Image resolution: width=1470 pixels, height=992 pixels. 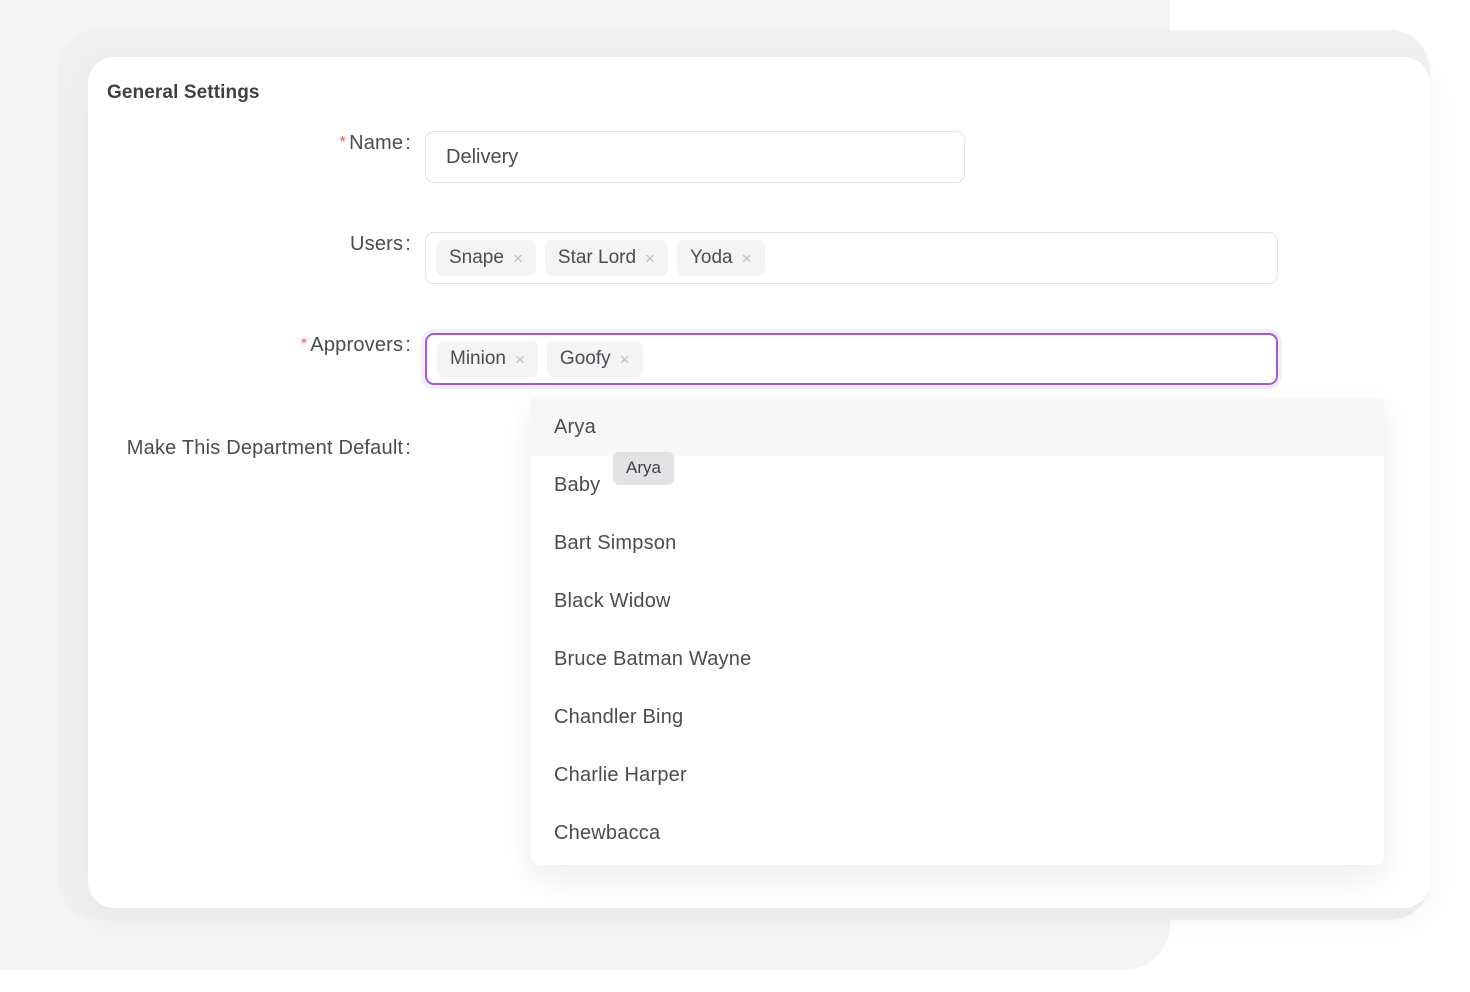 I want to click on chip-user: Snape ×, so click(x=486, y=258).